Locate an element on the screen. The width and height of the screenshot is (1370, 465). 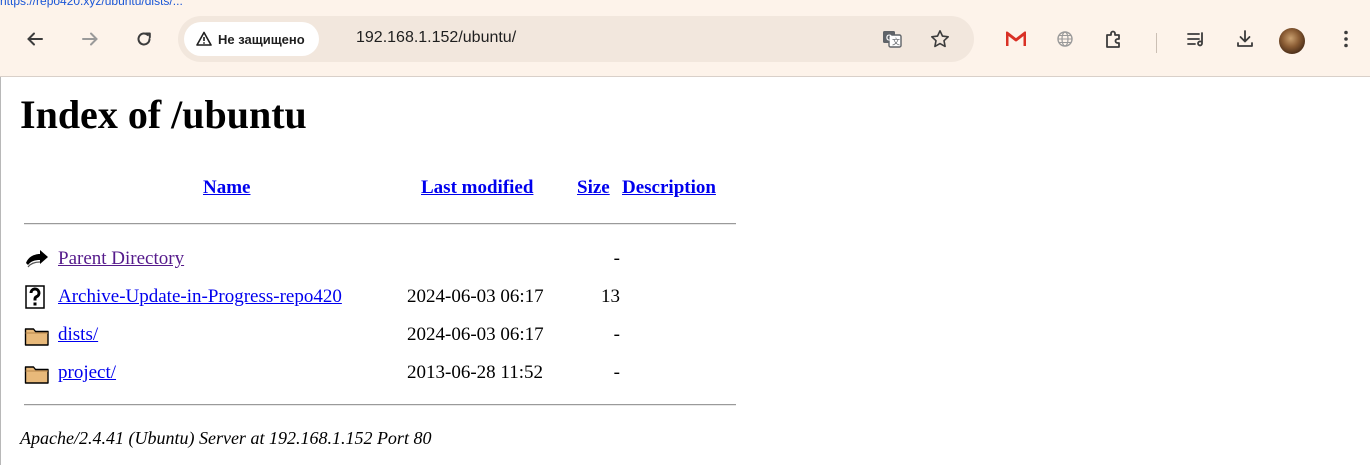
translate-icon: G文 is located at coordinates (892, 39).